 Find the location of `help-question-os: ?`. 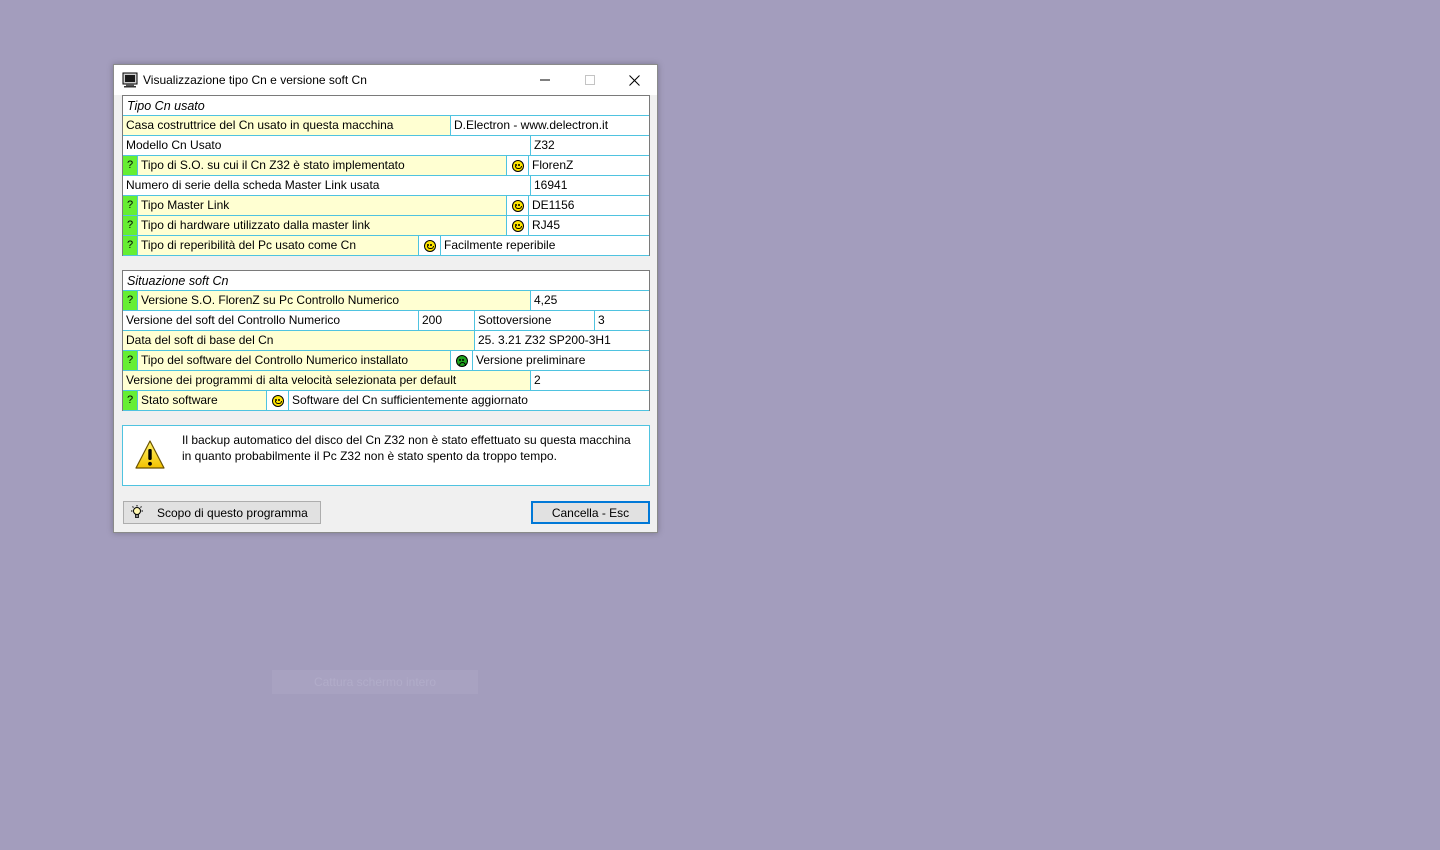

help-question-os: ? is located at coordinates (130, 166).